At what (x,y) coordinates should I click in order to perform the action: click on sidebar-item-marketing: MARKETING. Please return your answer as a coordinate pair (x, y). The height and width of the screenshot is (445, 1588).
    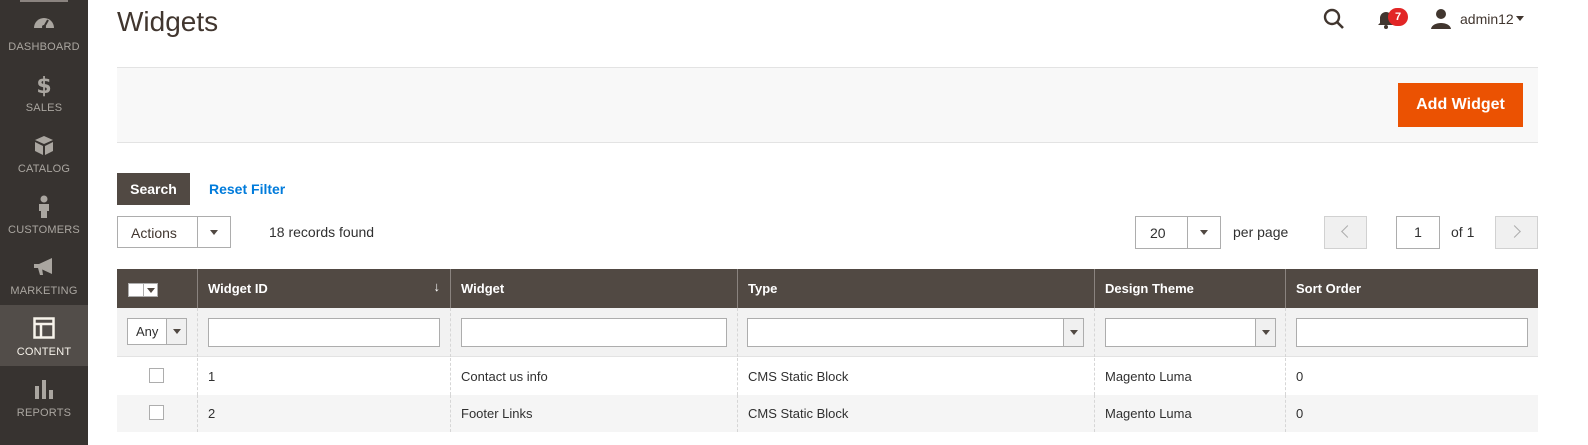
    Looking at the image, I should click on (44, 274).